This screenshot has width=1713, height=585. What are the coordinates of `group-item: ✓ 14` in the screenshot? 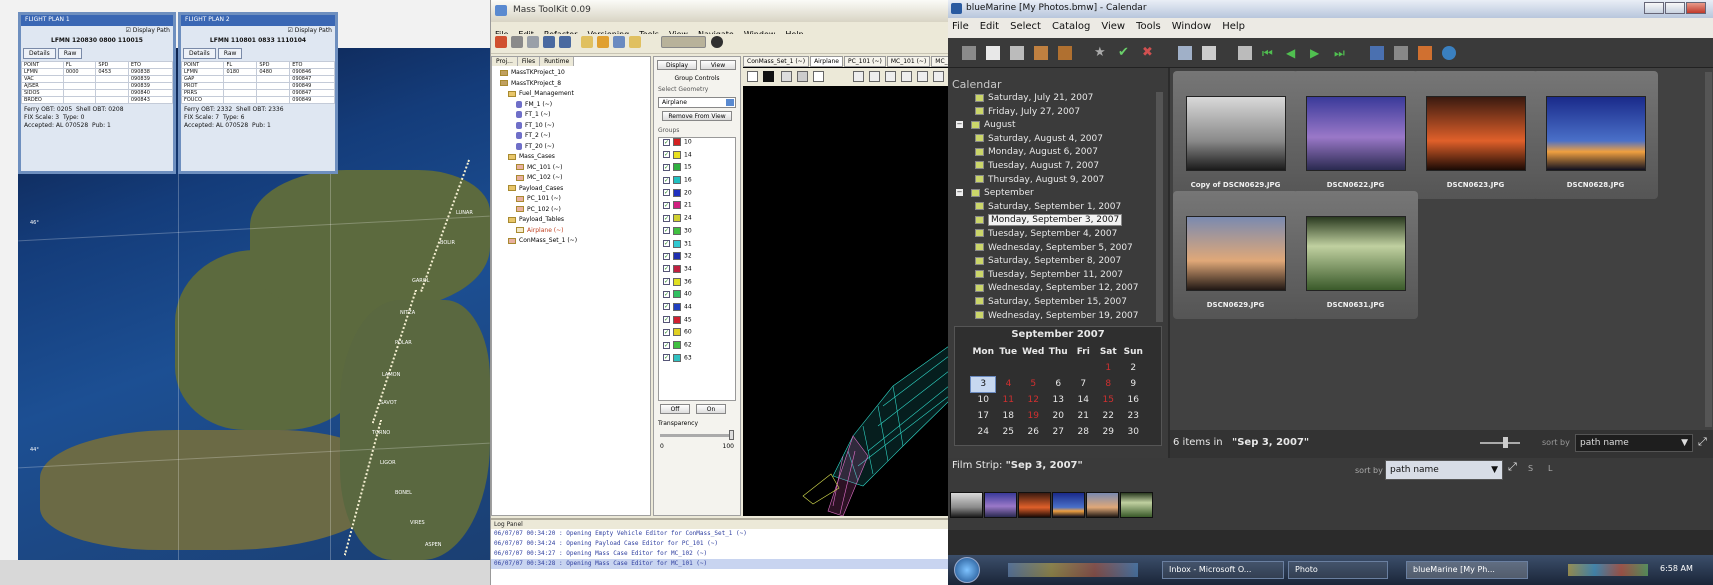 It's located at (697, 157).